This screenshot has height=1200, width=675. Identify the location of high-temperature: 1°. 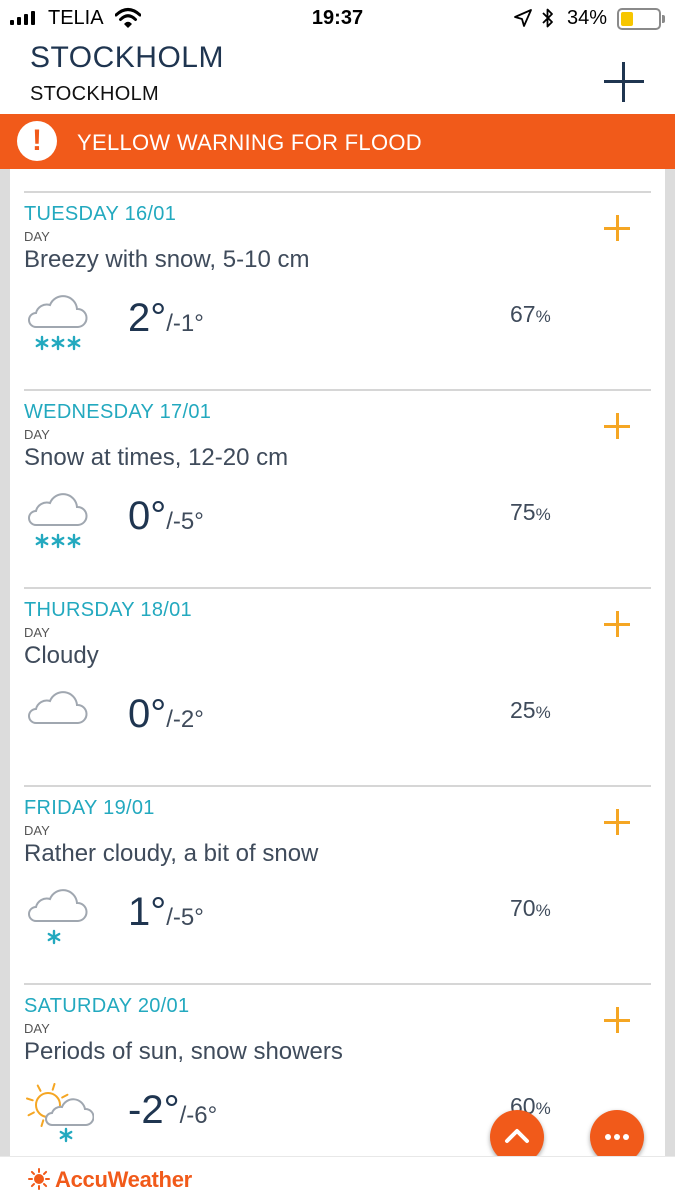
(147, 912).